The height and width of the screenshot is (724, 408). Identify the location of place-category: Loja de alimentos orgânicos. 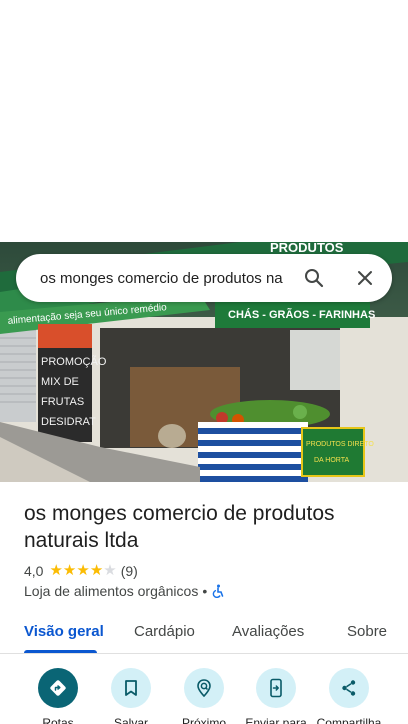
(111, 591).